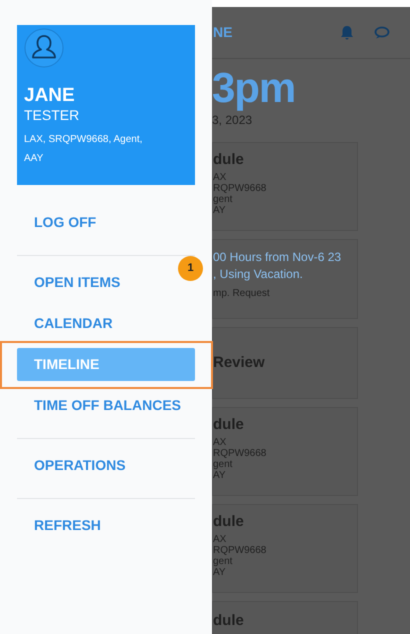 The image size is (410, 634). What do you see at coordinates (382, 32) in the screenshot?
I see `chat-icon` at bounding box center [382, 32].